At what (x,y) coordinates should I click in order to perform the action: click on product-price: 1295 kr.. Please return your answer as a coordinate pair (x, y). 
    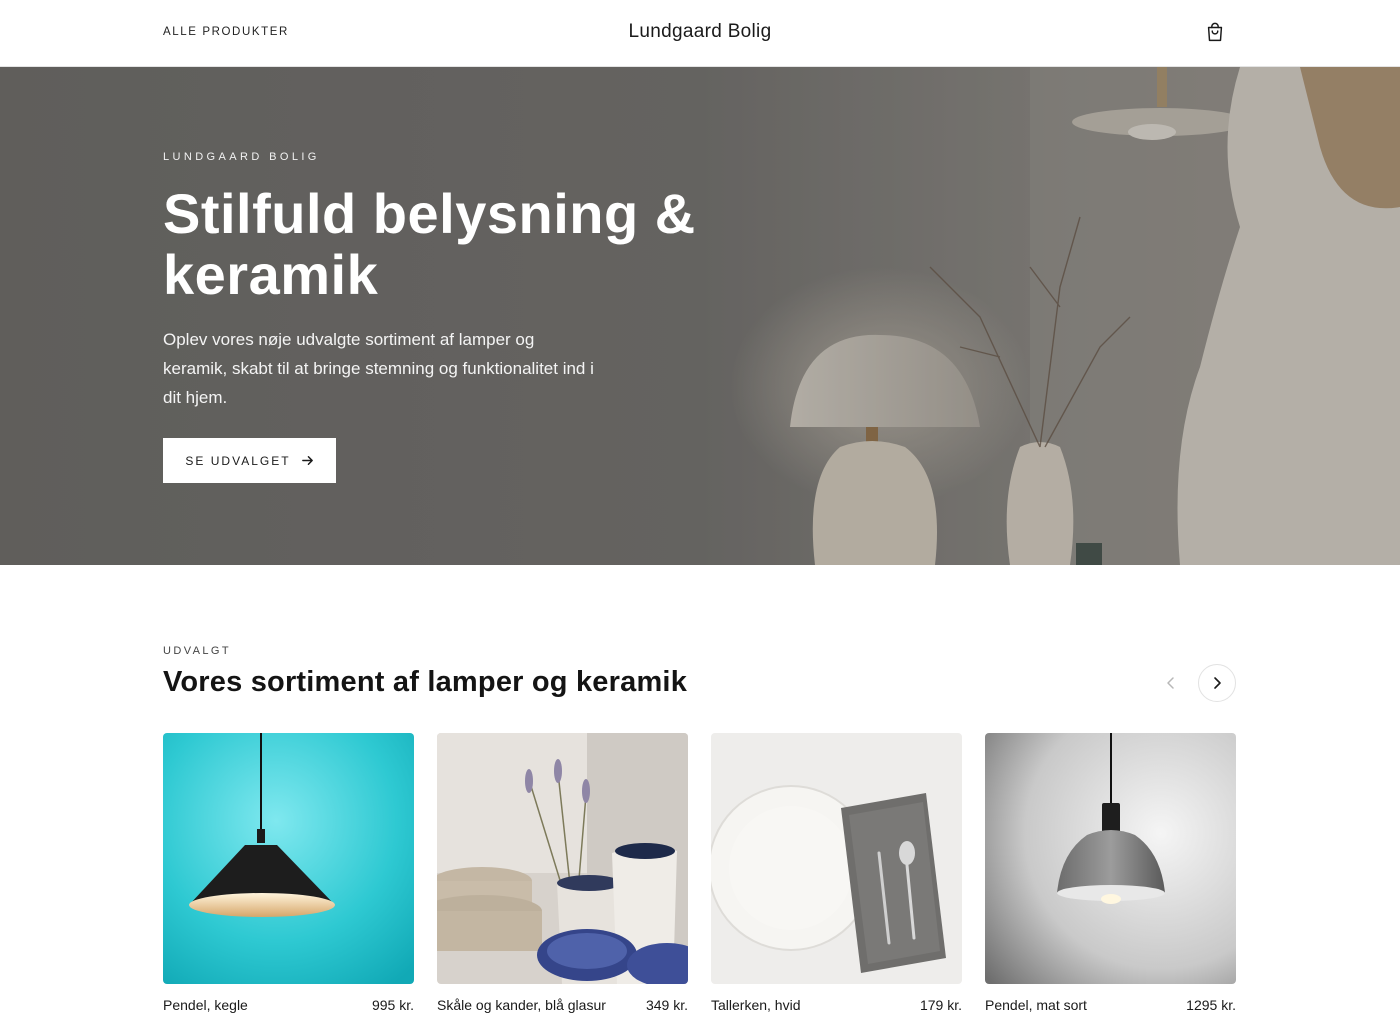
    Looking at the image, I should click on (1211, 1005).